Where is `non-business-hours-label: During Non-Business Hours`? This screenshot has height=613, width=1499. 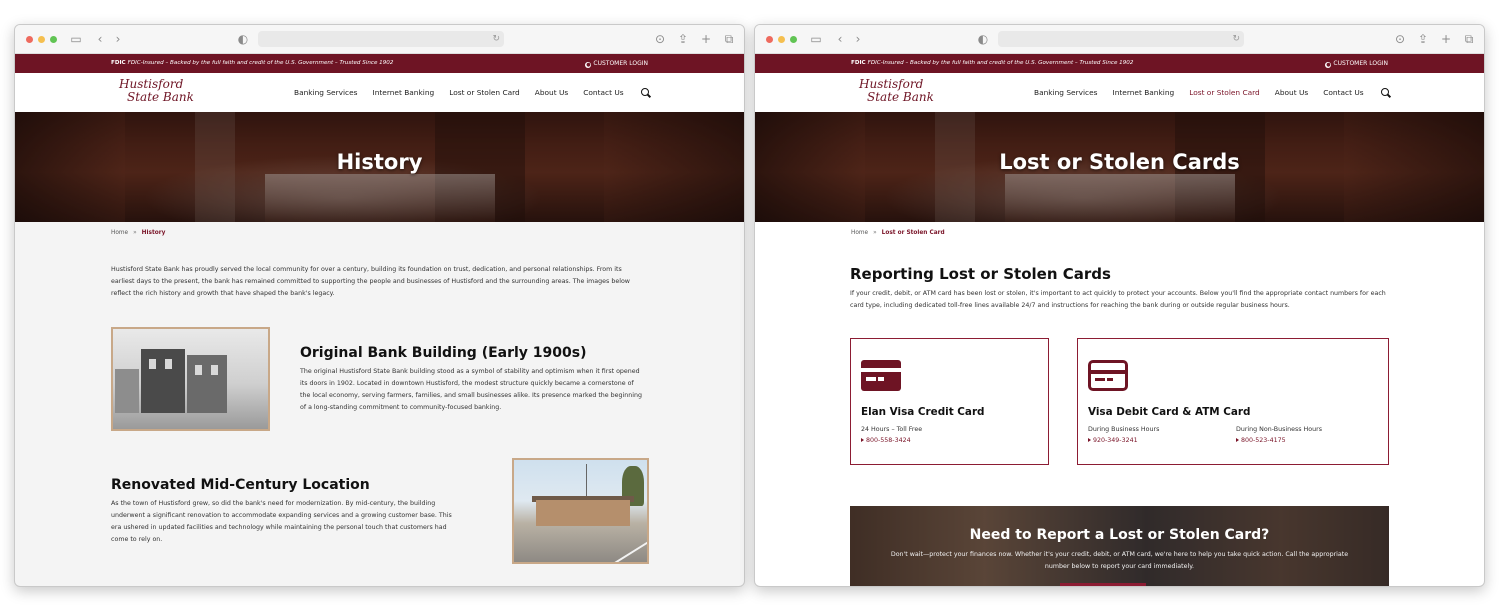 non-business-hours-label: During Non-Business Hours is located at coordinates (1279, 429).